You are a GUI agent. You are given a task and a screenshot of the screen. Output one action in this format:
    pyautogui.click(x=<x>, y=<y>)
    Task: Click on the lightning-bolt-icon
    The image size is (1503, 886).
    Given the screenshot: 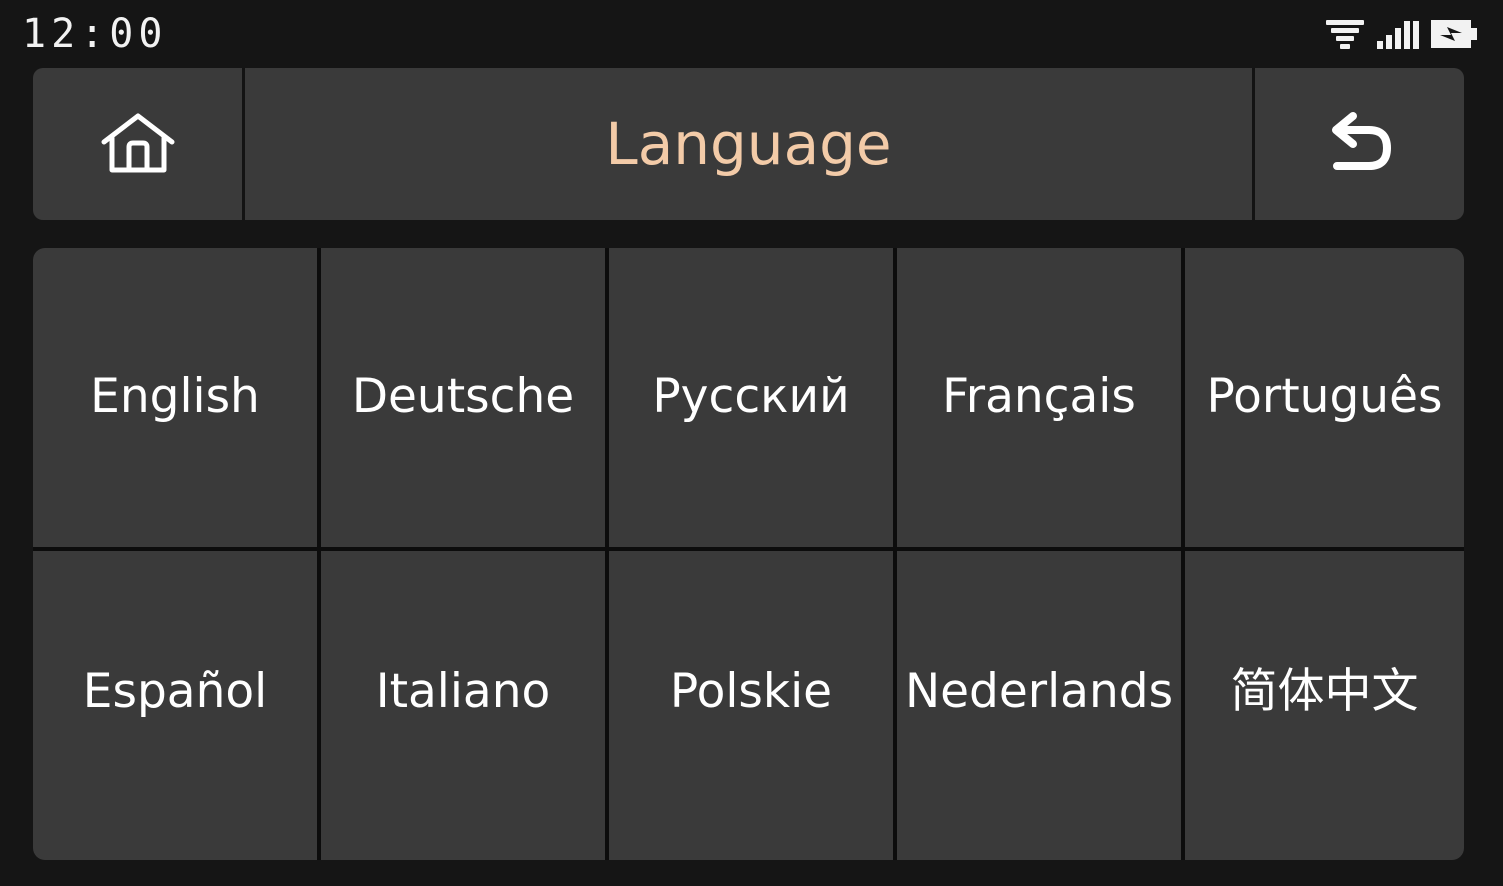 What is the action you would take?
    pyautogui.click(x=1451, y=34)
    